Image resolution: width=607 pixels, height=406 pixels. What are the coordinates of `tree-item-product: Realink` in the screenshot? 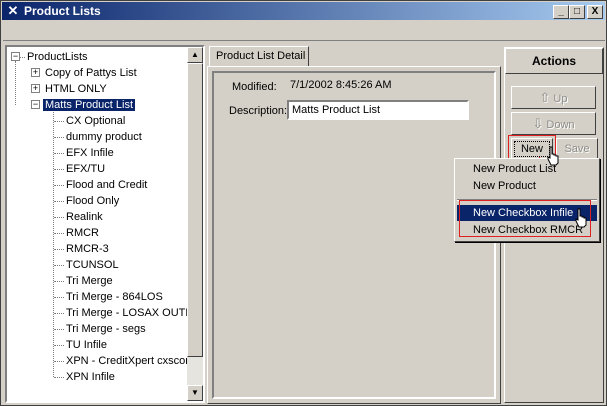 It's located at (84, 217).